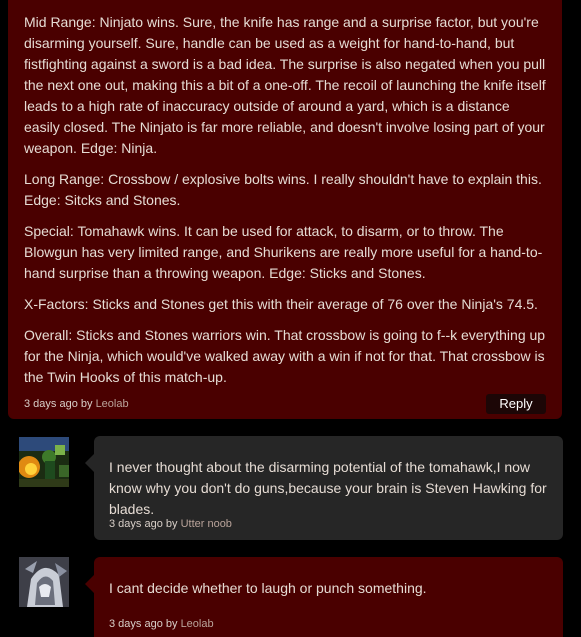 Image resolution: width=581 pixels, height=637 pixels. Describe the element at coordinates (58, 404) in the screenshot. I see `comment-timestamp: 3 days ago by` at that location.